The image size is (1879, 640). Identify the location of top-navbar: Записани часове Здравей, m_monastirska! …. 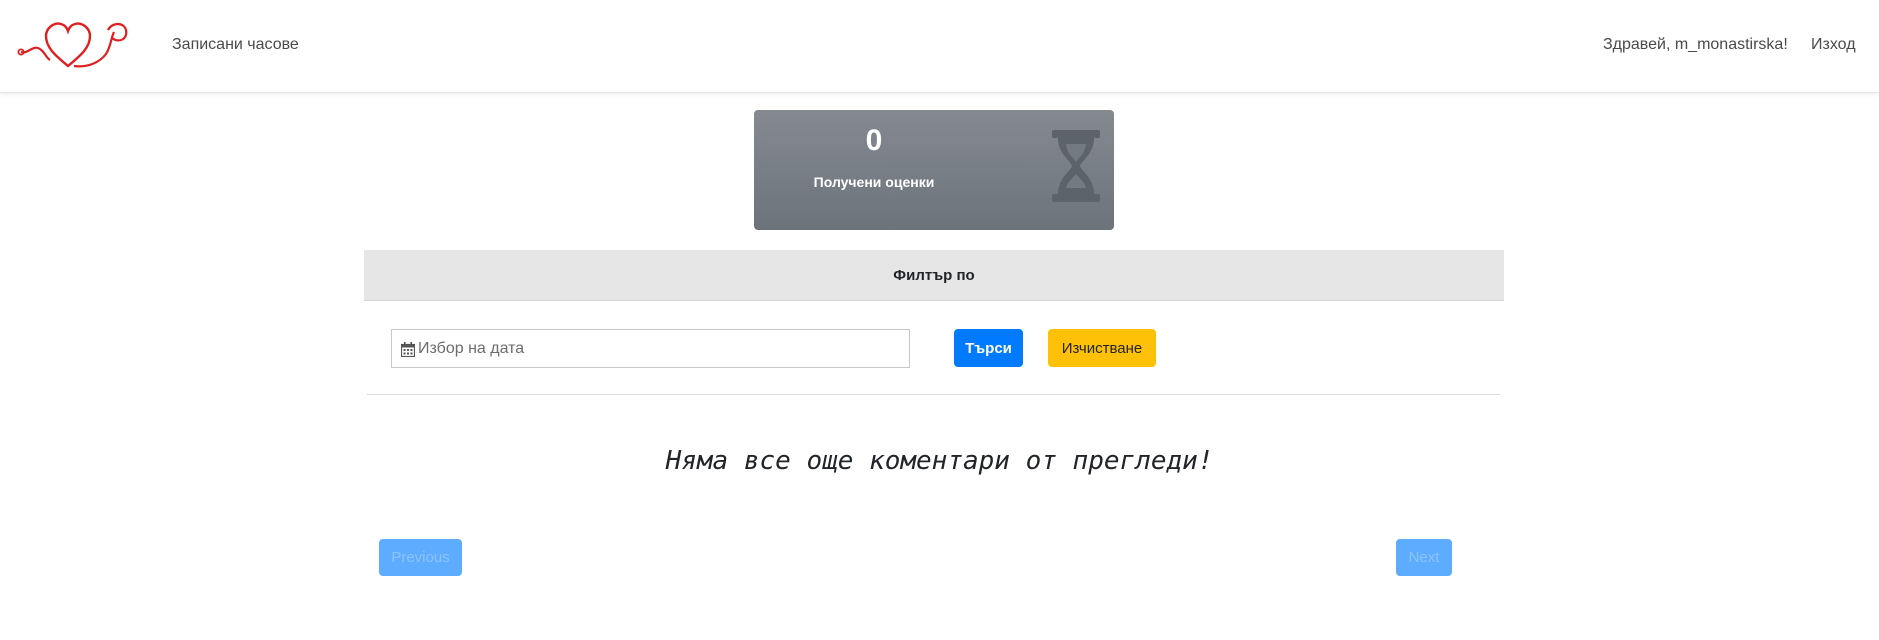
(939, 46).